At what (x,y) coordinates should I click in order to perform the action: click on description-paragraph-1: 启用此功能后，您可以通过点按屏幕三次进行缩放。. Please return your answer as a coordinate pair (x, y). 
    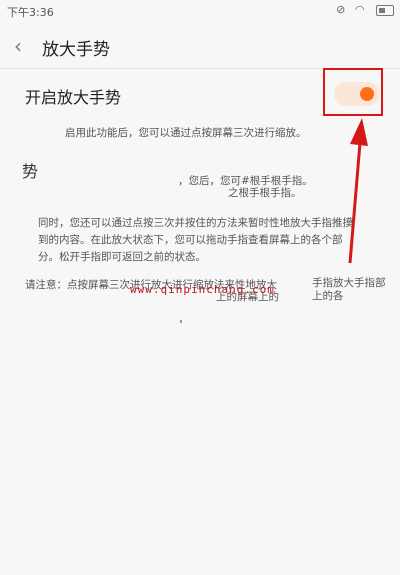
    Looking at the image, I should click on (186, 133).